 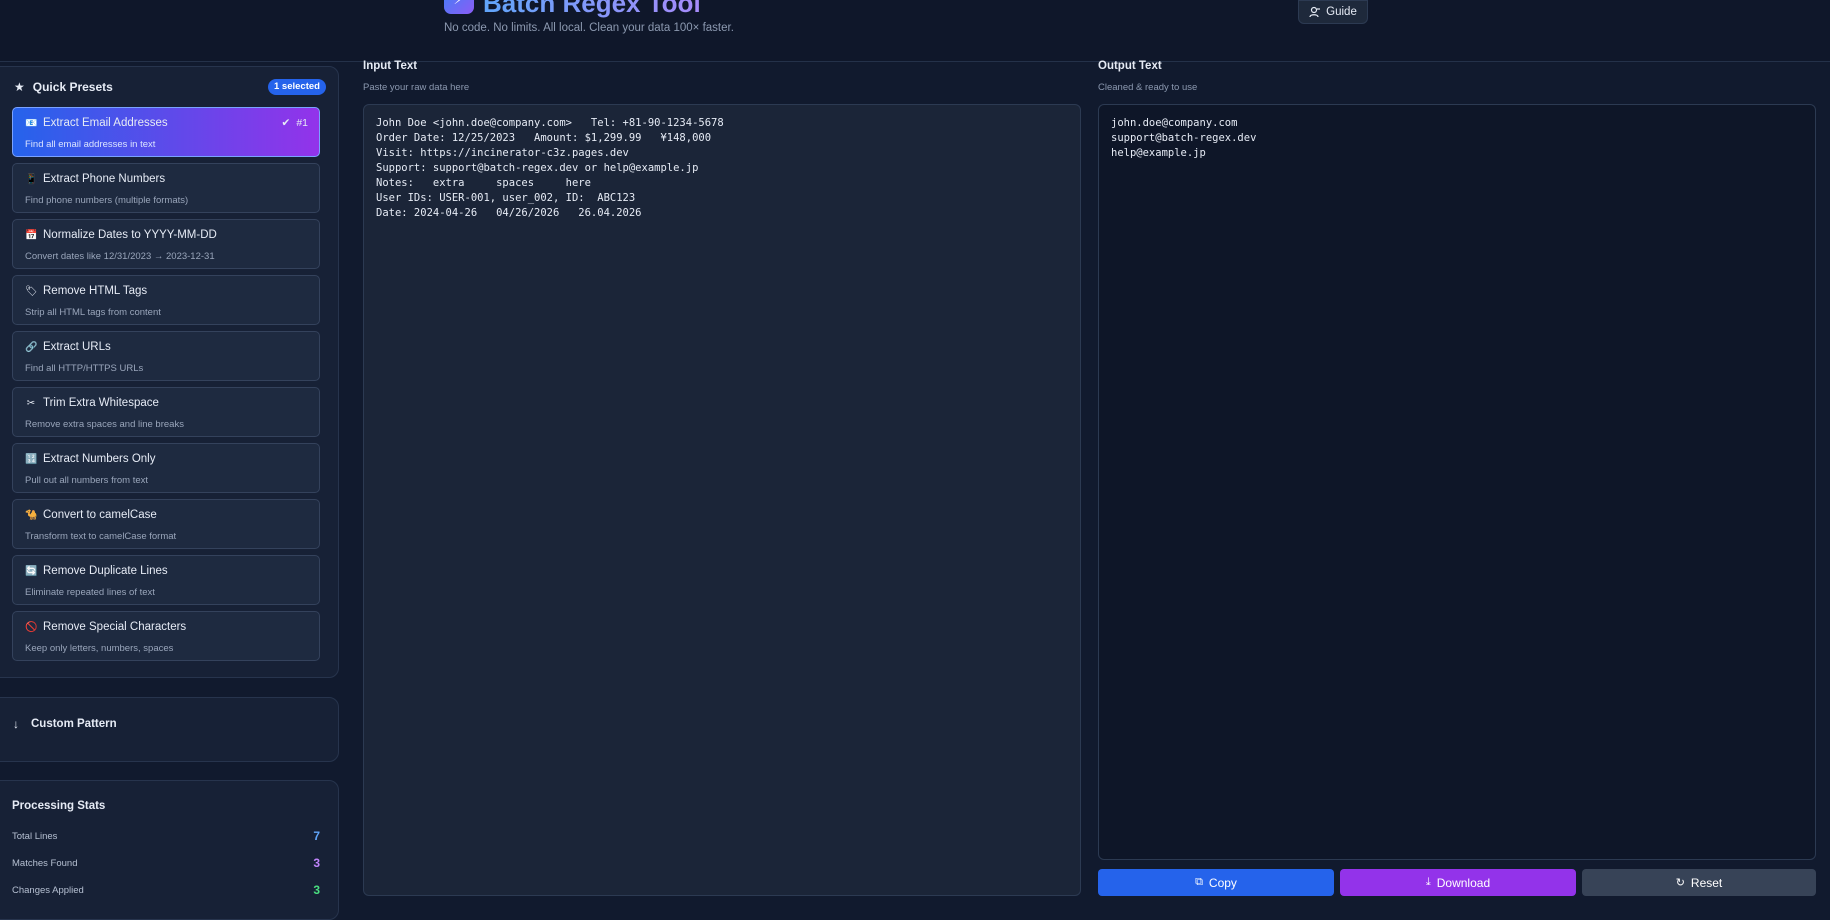 What do you see at coordinates (35, 836) in the screenshot?
I see `stat-label: Total Lines` at bounding box center [35, 836].